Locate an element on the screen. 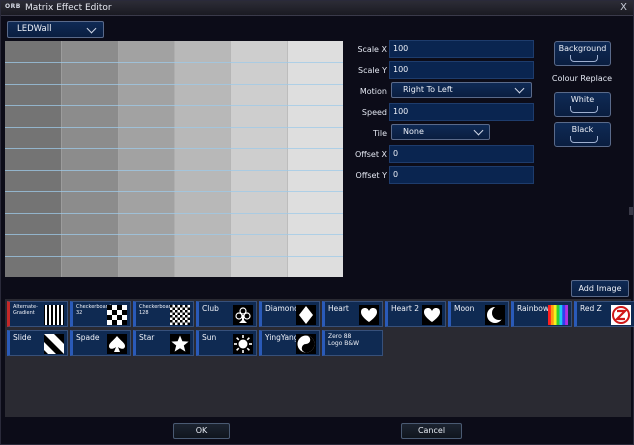 Image resolution: width=634 pixels, height=445 pixels. scale-y-field: 100 is located at coordinates (461, 70).